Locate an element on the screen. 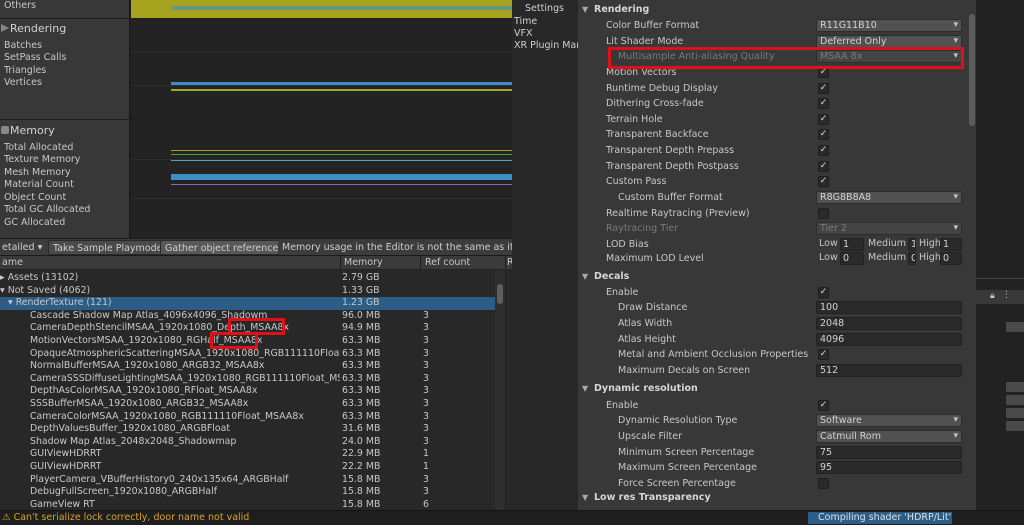 This screenshot has height=525, width=1024. refcount-column-header: Ref count is located at coordinates (447, 262).